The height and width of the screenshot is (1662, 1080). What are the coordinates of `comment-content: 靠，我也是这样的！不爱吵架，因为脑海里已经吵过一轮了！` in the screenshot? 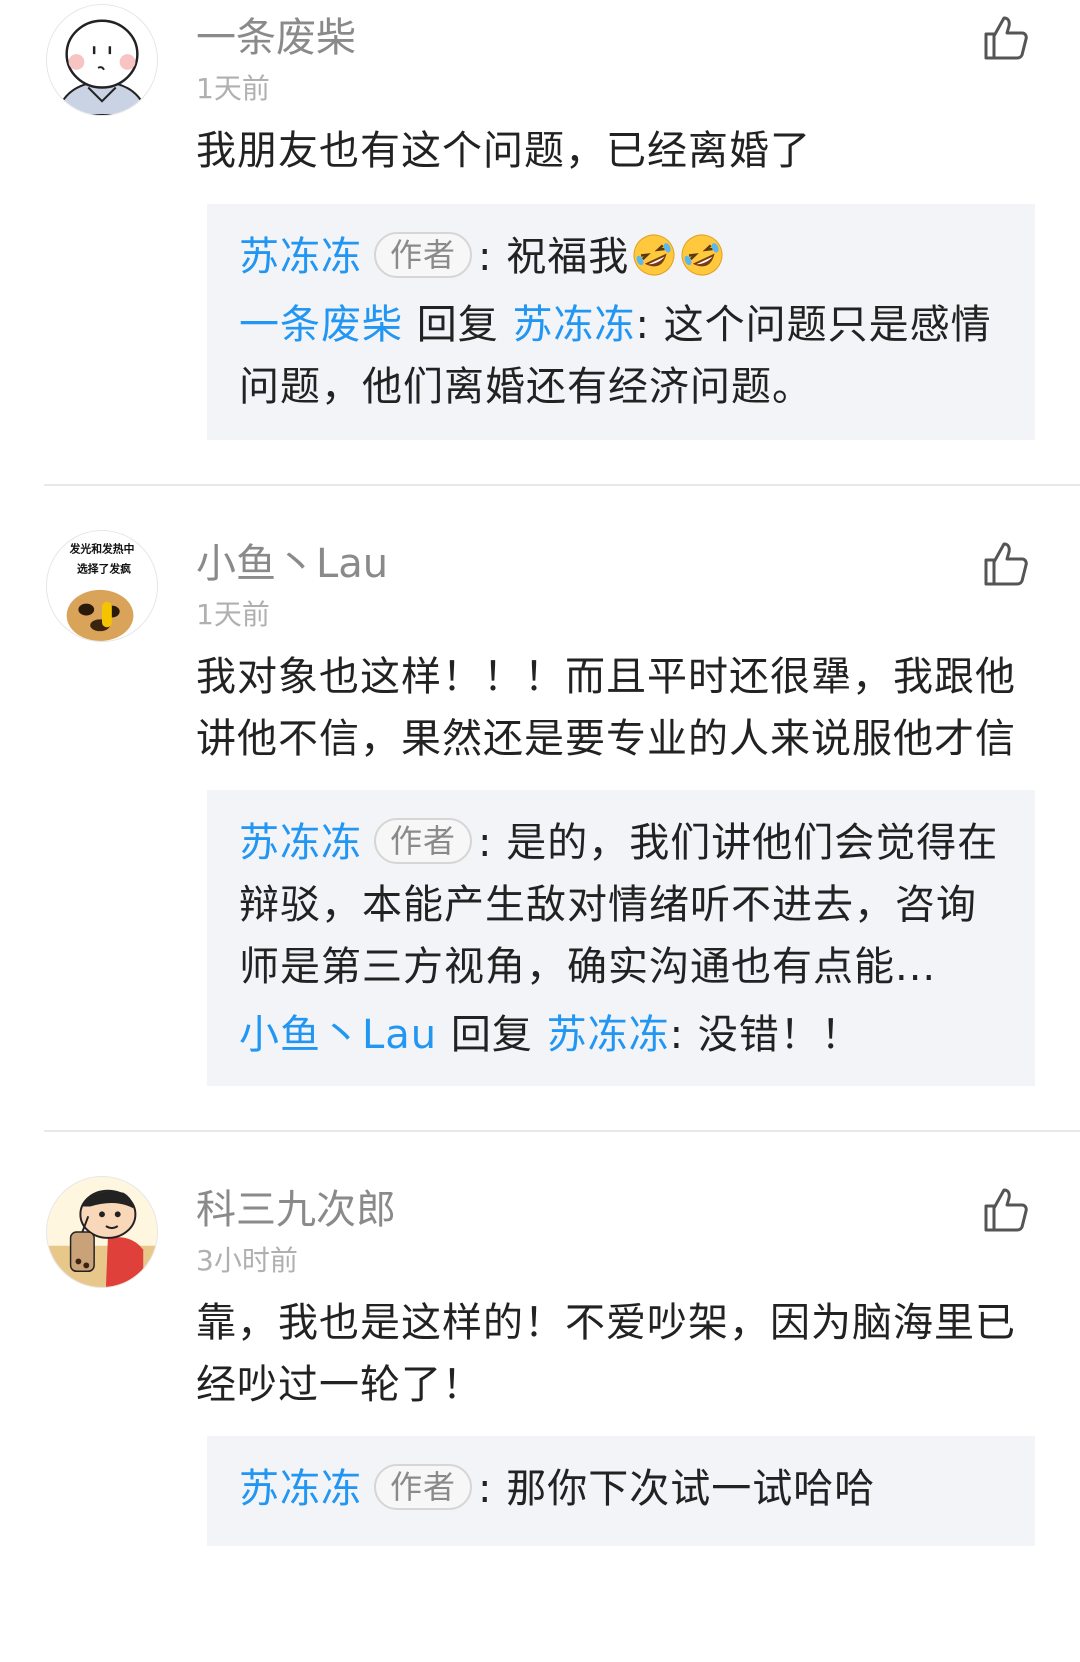 It's located at (606, 1354).